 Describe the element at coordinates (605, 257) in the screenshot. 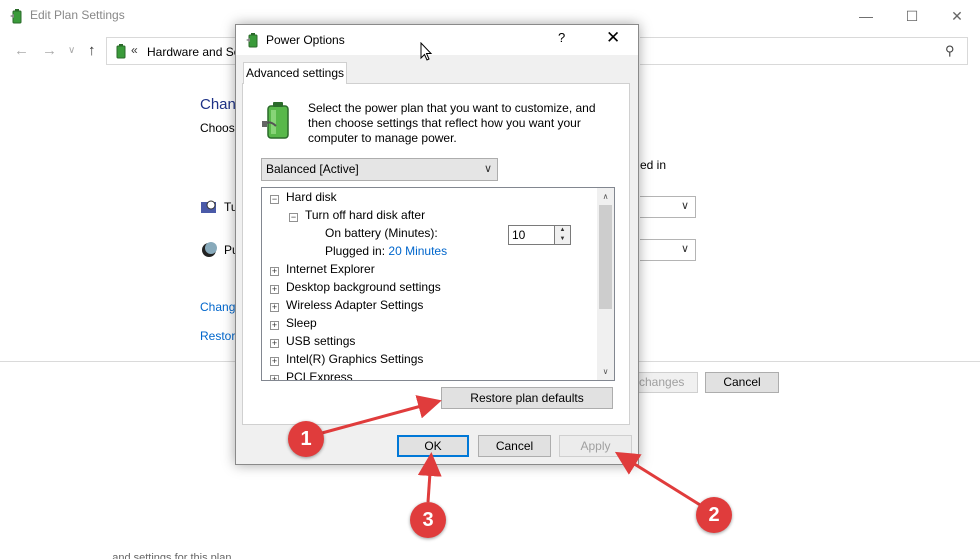

I see `scroll-thumb` at that location.